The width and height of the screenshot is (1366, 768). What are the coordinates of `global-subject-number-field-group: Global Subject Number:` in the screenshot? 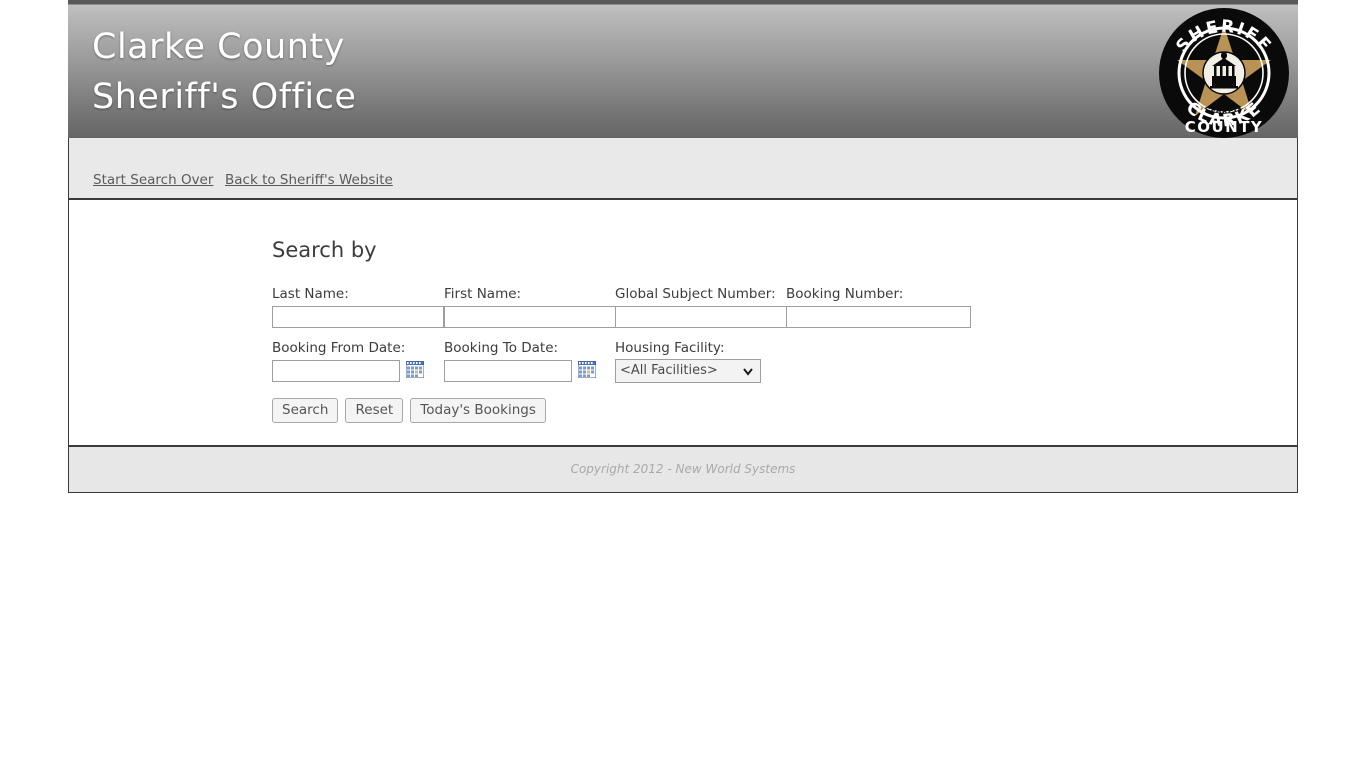 It's located at (701, 307).